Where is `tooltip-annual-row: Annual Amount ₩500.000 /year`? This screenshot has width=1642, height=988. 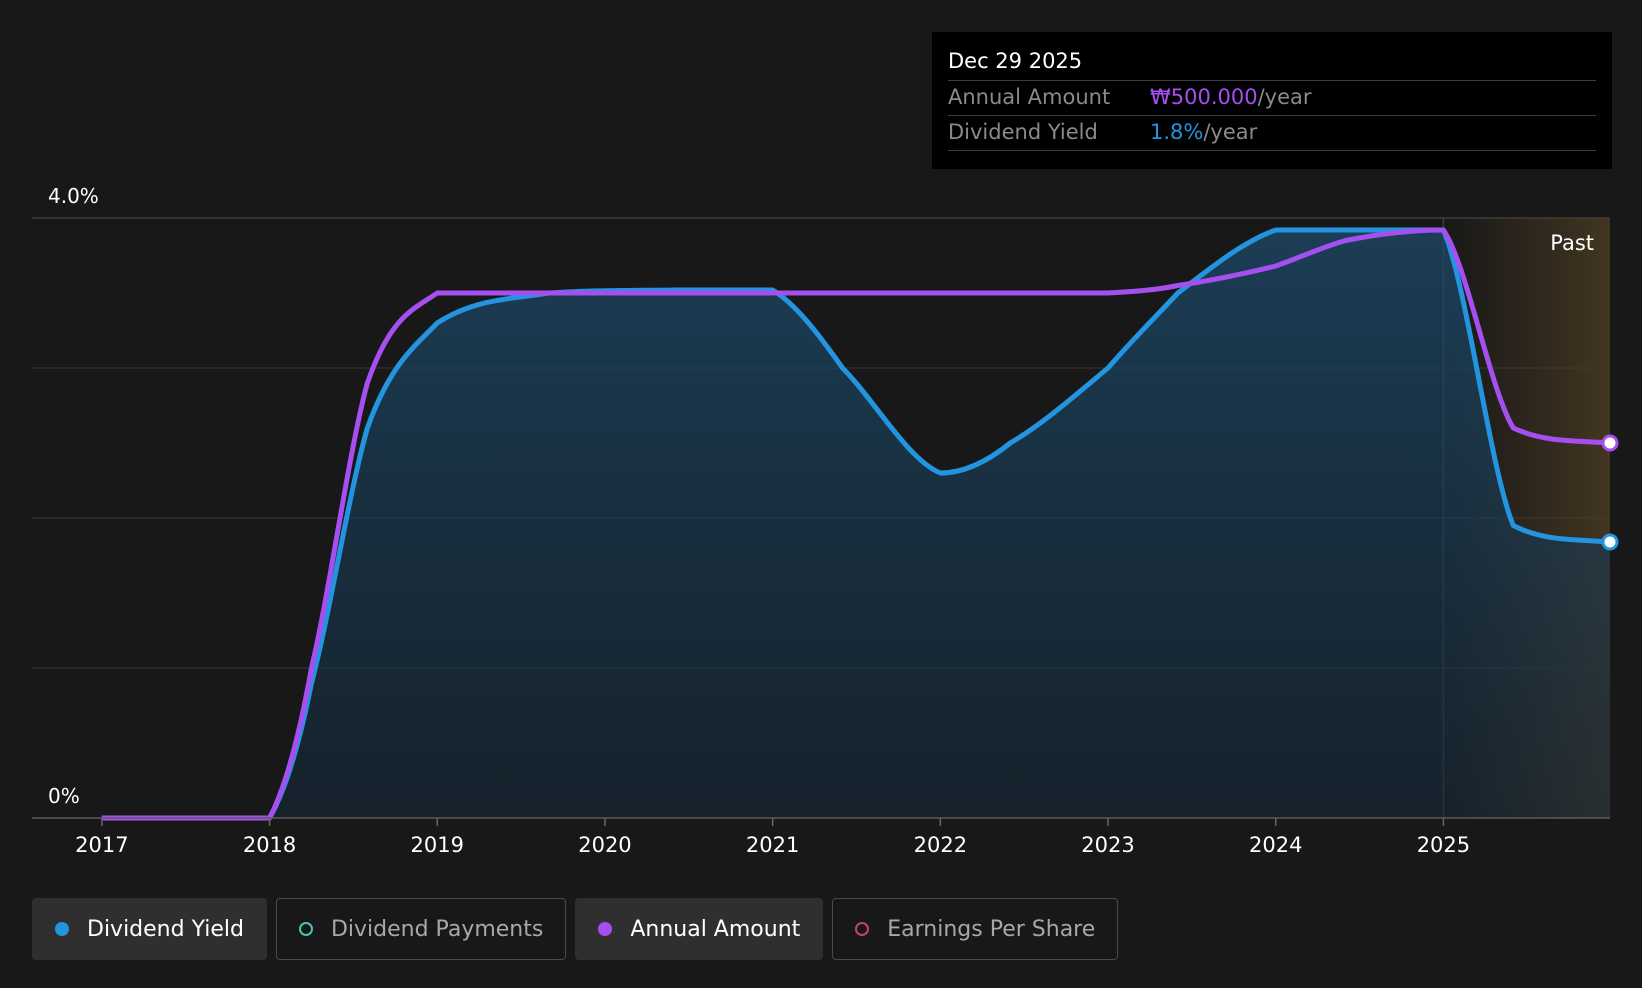 tooltip-annual-row: Annual Amount ₩500.000 /year is located at coordinates (1272, 98).